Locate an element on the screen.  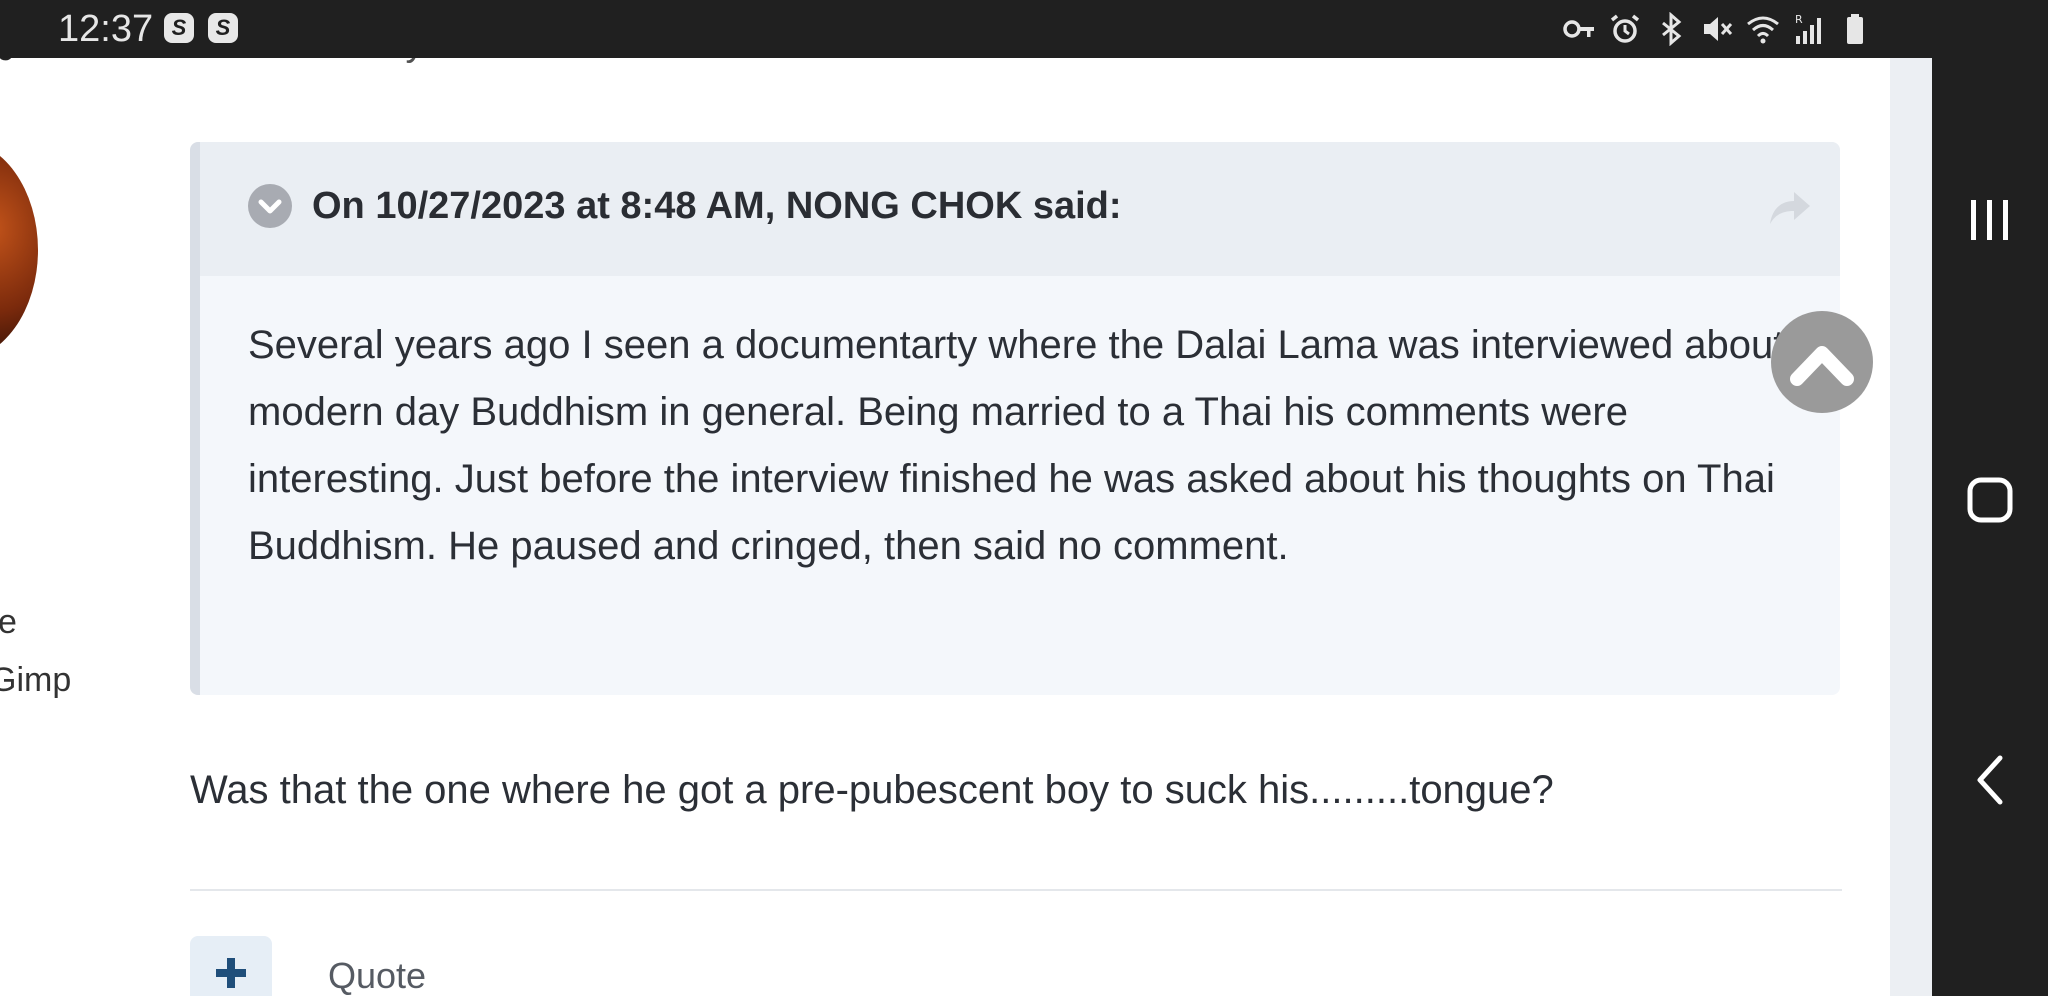
scrollbar-track is located at coordinates (1911, 498).